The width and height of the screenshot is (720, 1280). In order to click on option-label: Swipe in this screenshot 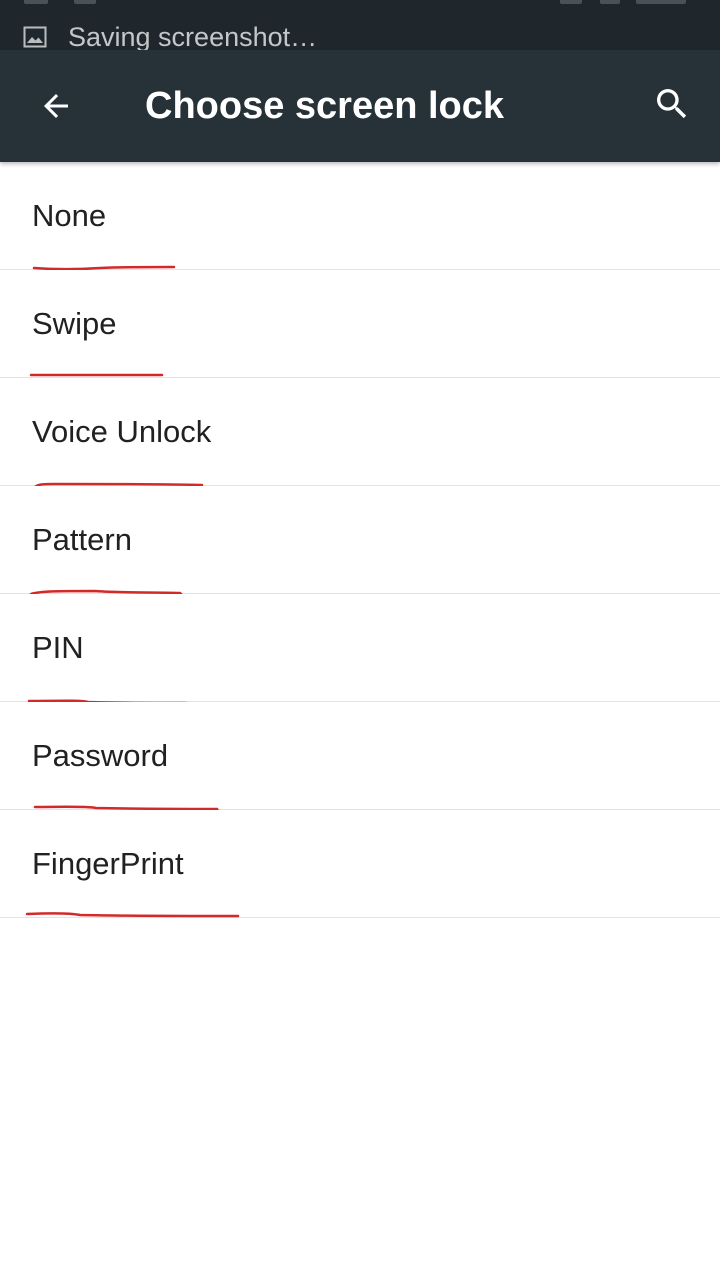, I will do `click(74, 323)`.